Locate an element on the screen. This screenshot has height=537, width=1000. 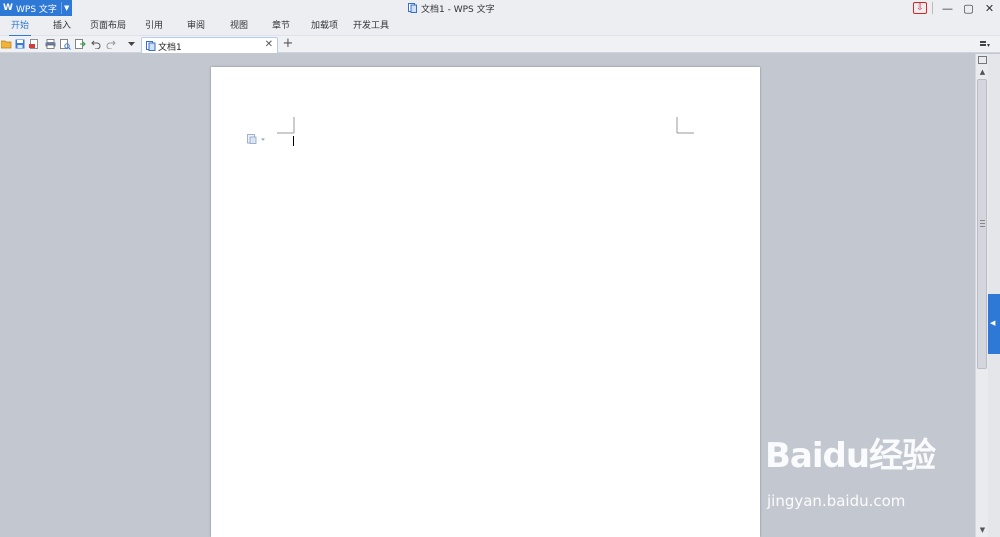
download-icon: ⇩ is located at coordinates (920, 8).